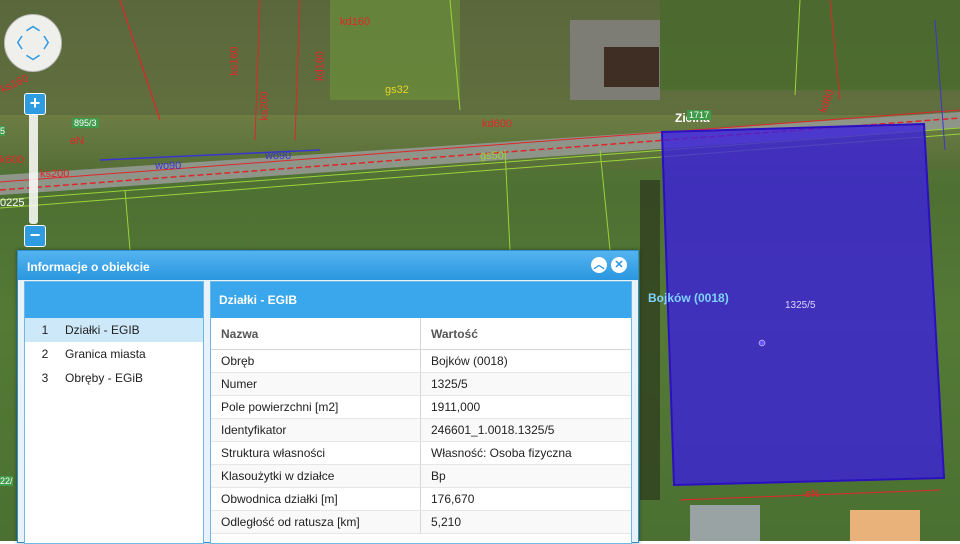  What do you see at coordinates (497, 124) in the screenshot?
I see `utility-label-kd600: kd600` at bounding box center [497, 124].